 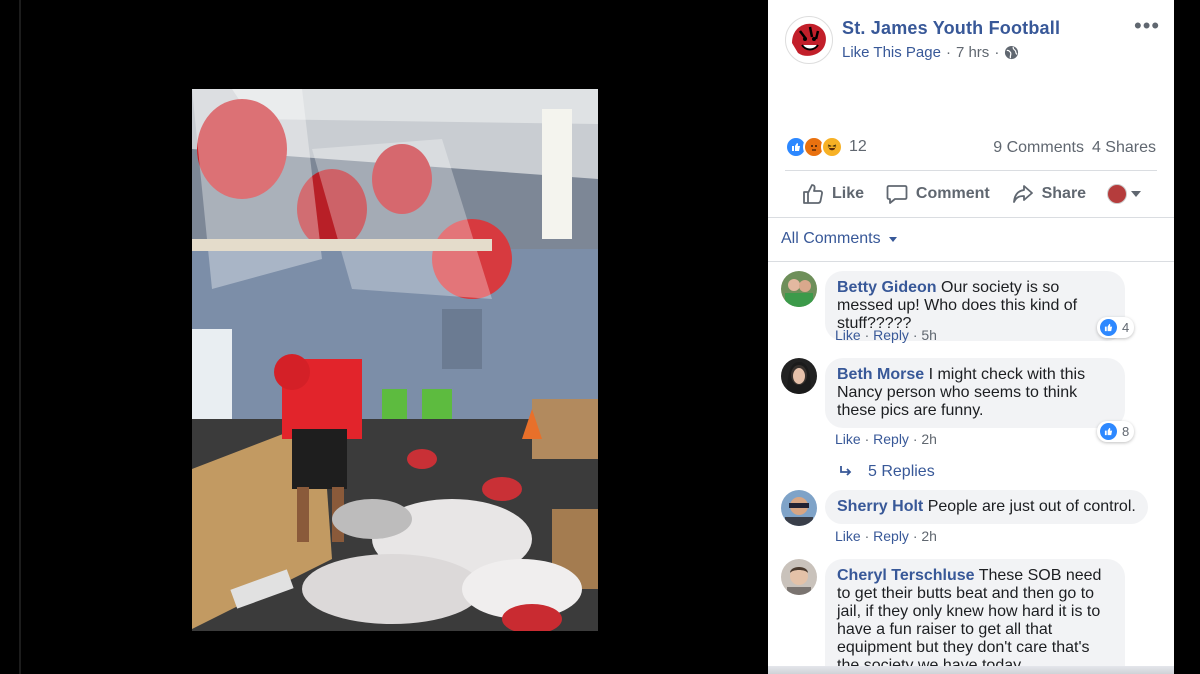 What do you see at coordinates (929, 335) in the screenshot?
I see `comment-time: 5h` at bounding box center [929, 335].